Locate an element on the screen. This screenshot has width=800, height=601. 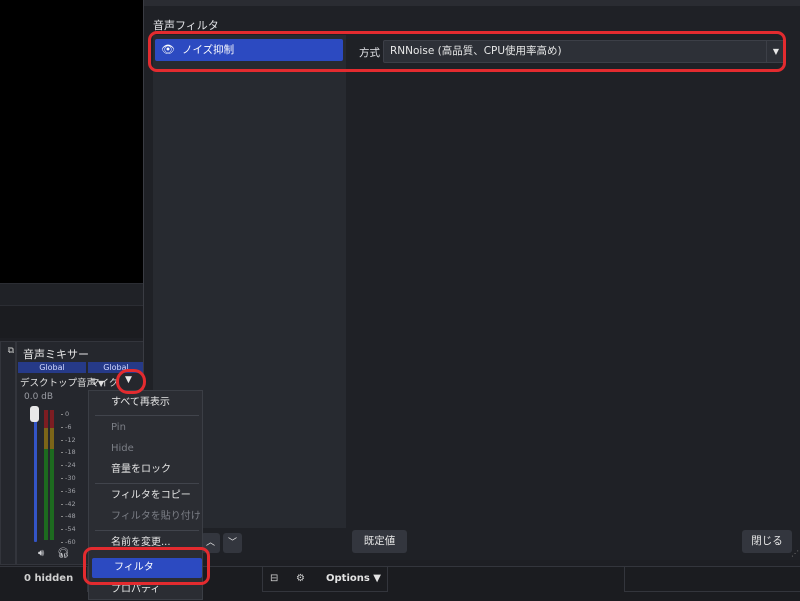
meter-scale: 0 -6 -12 -18 -24 -30 -36 -42 -48 -54 -60 is located at coordinates (68, 478).